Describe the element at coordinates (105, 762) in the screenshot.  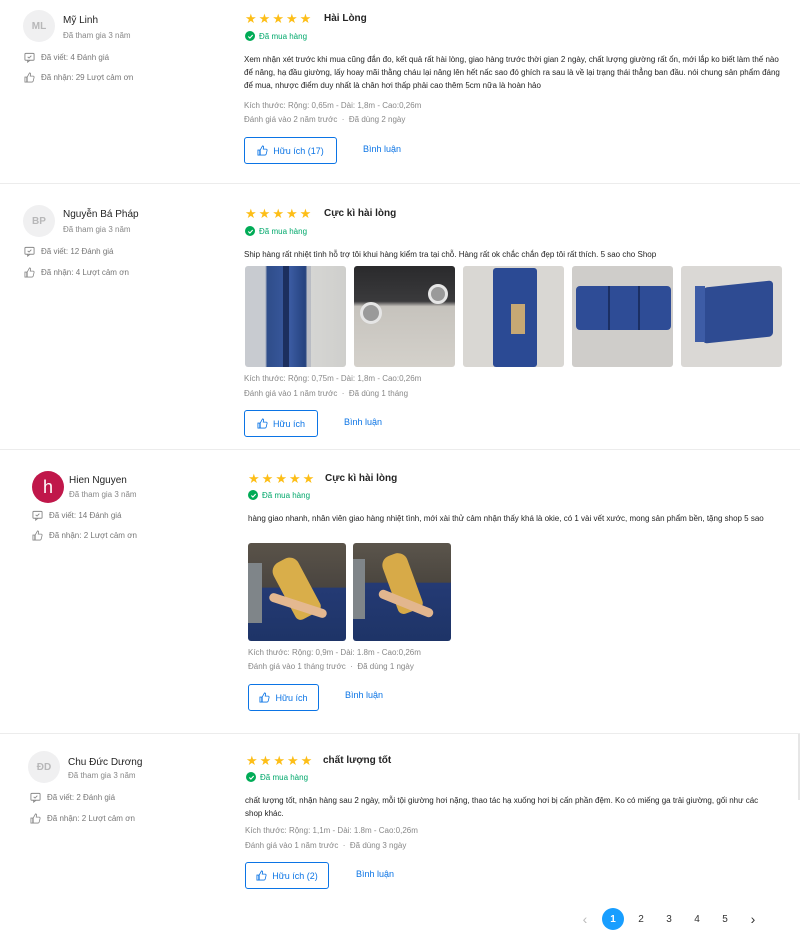
I see `reviewer-name: Chu Đức Dương` at that location.